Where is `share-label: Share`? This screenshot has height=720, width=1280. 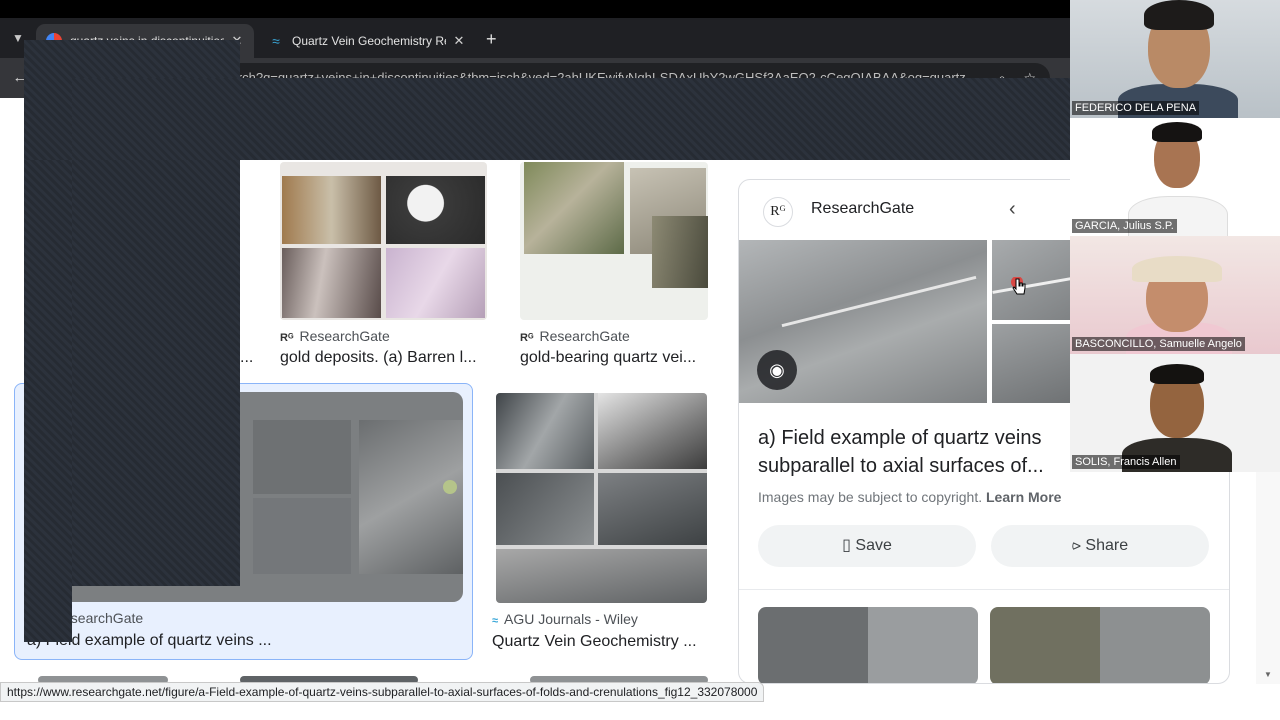 share-label: Share is located at coordinates (1107, 545).